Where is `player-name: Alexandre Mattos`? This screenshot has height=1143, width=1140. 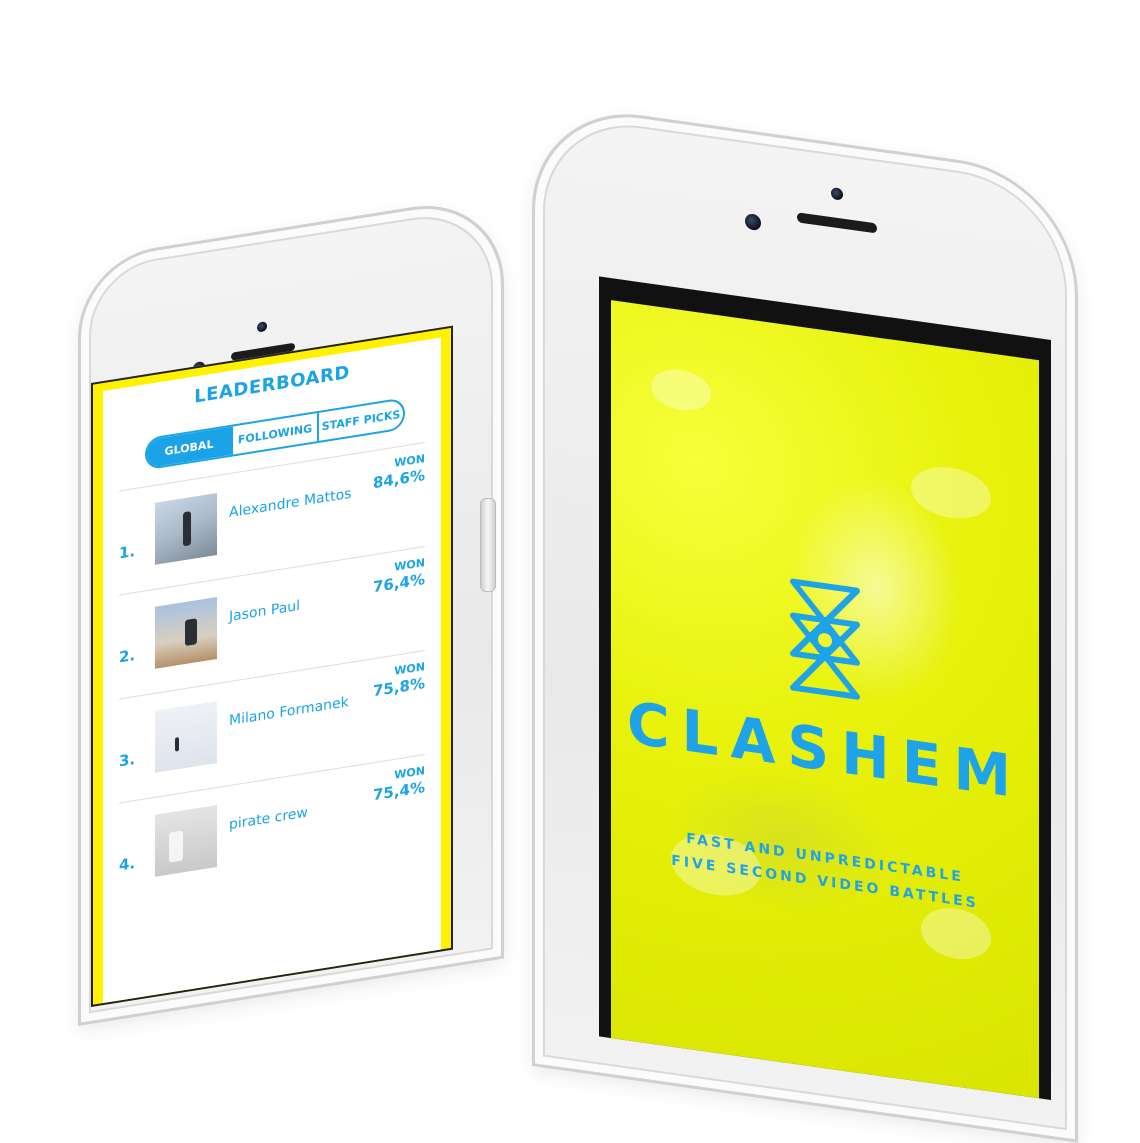
player-name: Alexandre Mattos is located at coordinates (290, 503).